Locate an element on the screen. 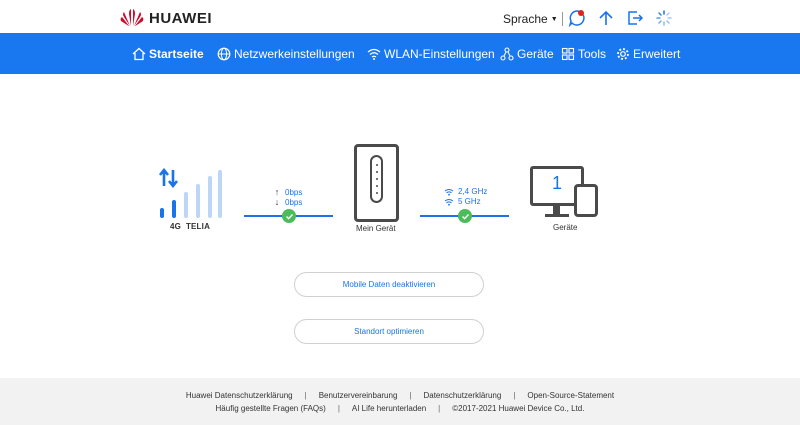  router-led-panel is located at coordinates (376, 179).